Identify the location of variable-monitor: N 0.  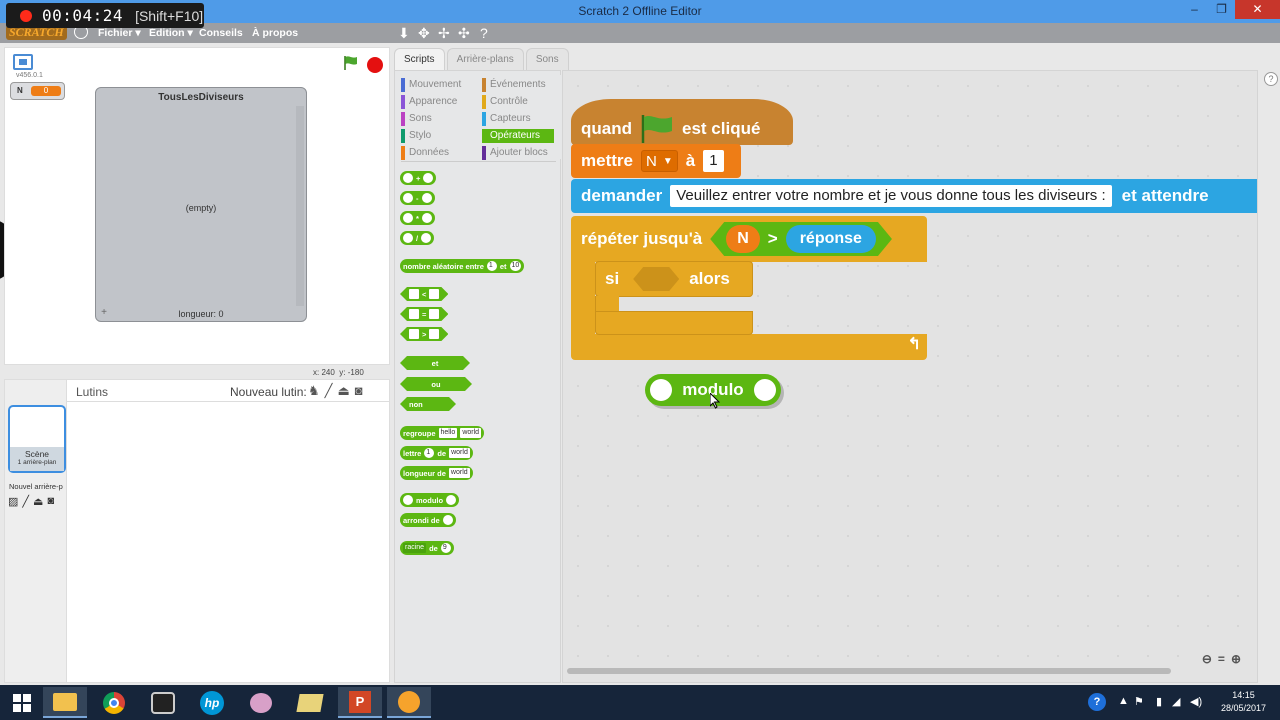
(37, 91).